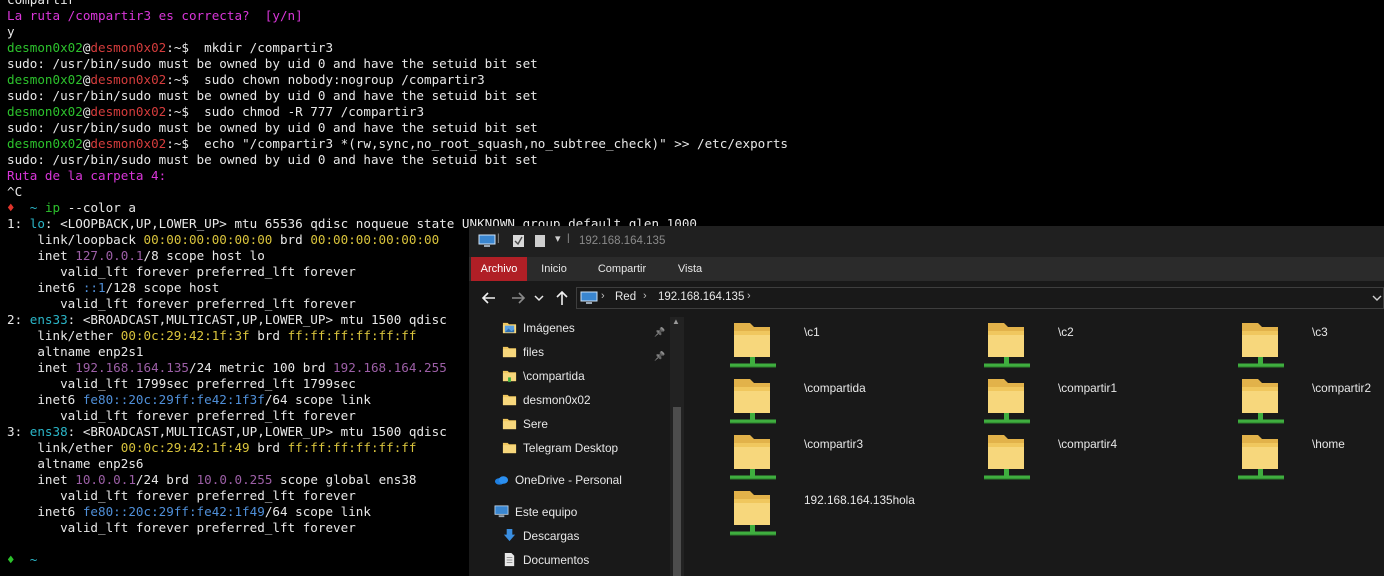 This screenshot has height=576, width=1384. Describe the element at coordinates (690, 269) in the screenshot. I see `tab-vista: Vista` at that location.